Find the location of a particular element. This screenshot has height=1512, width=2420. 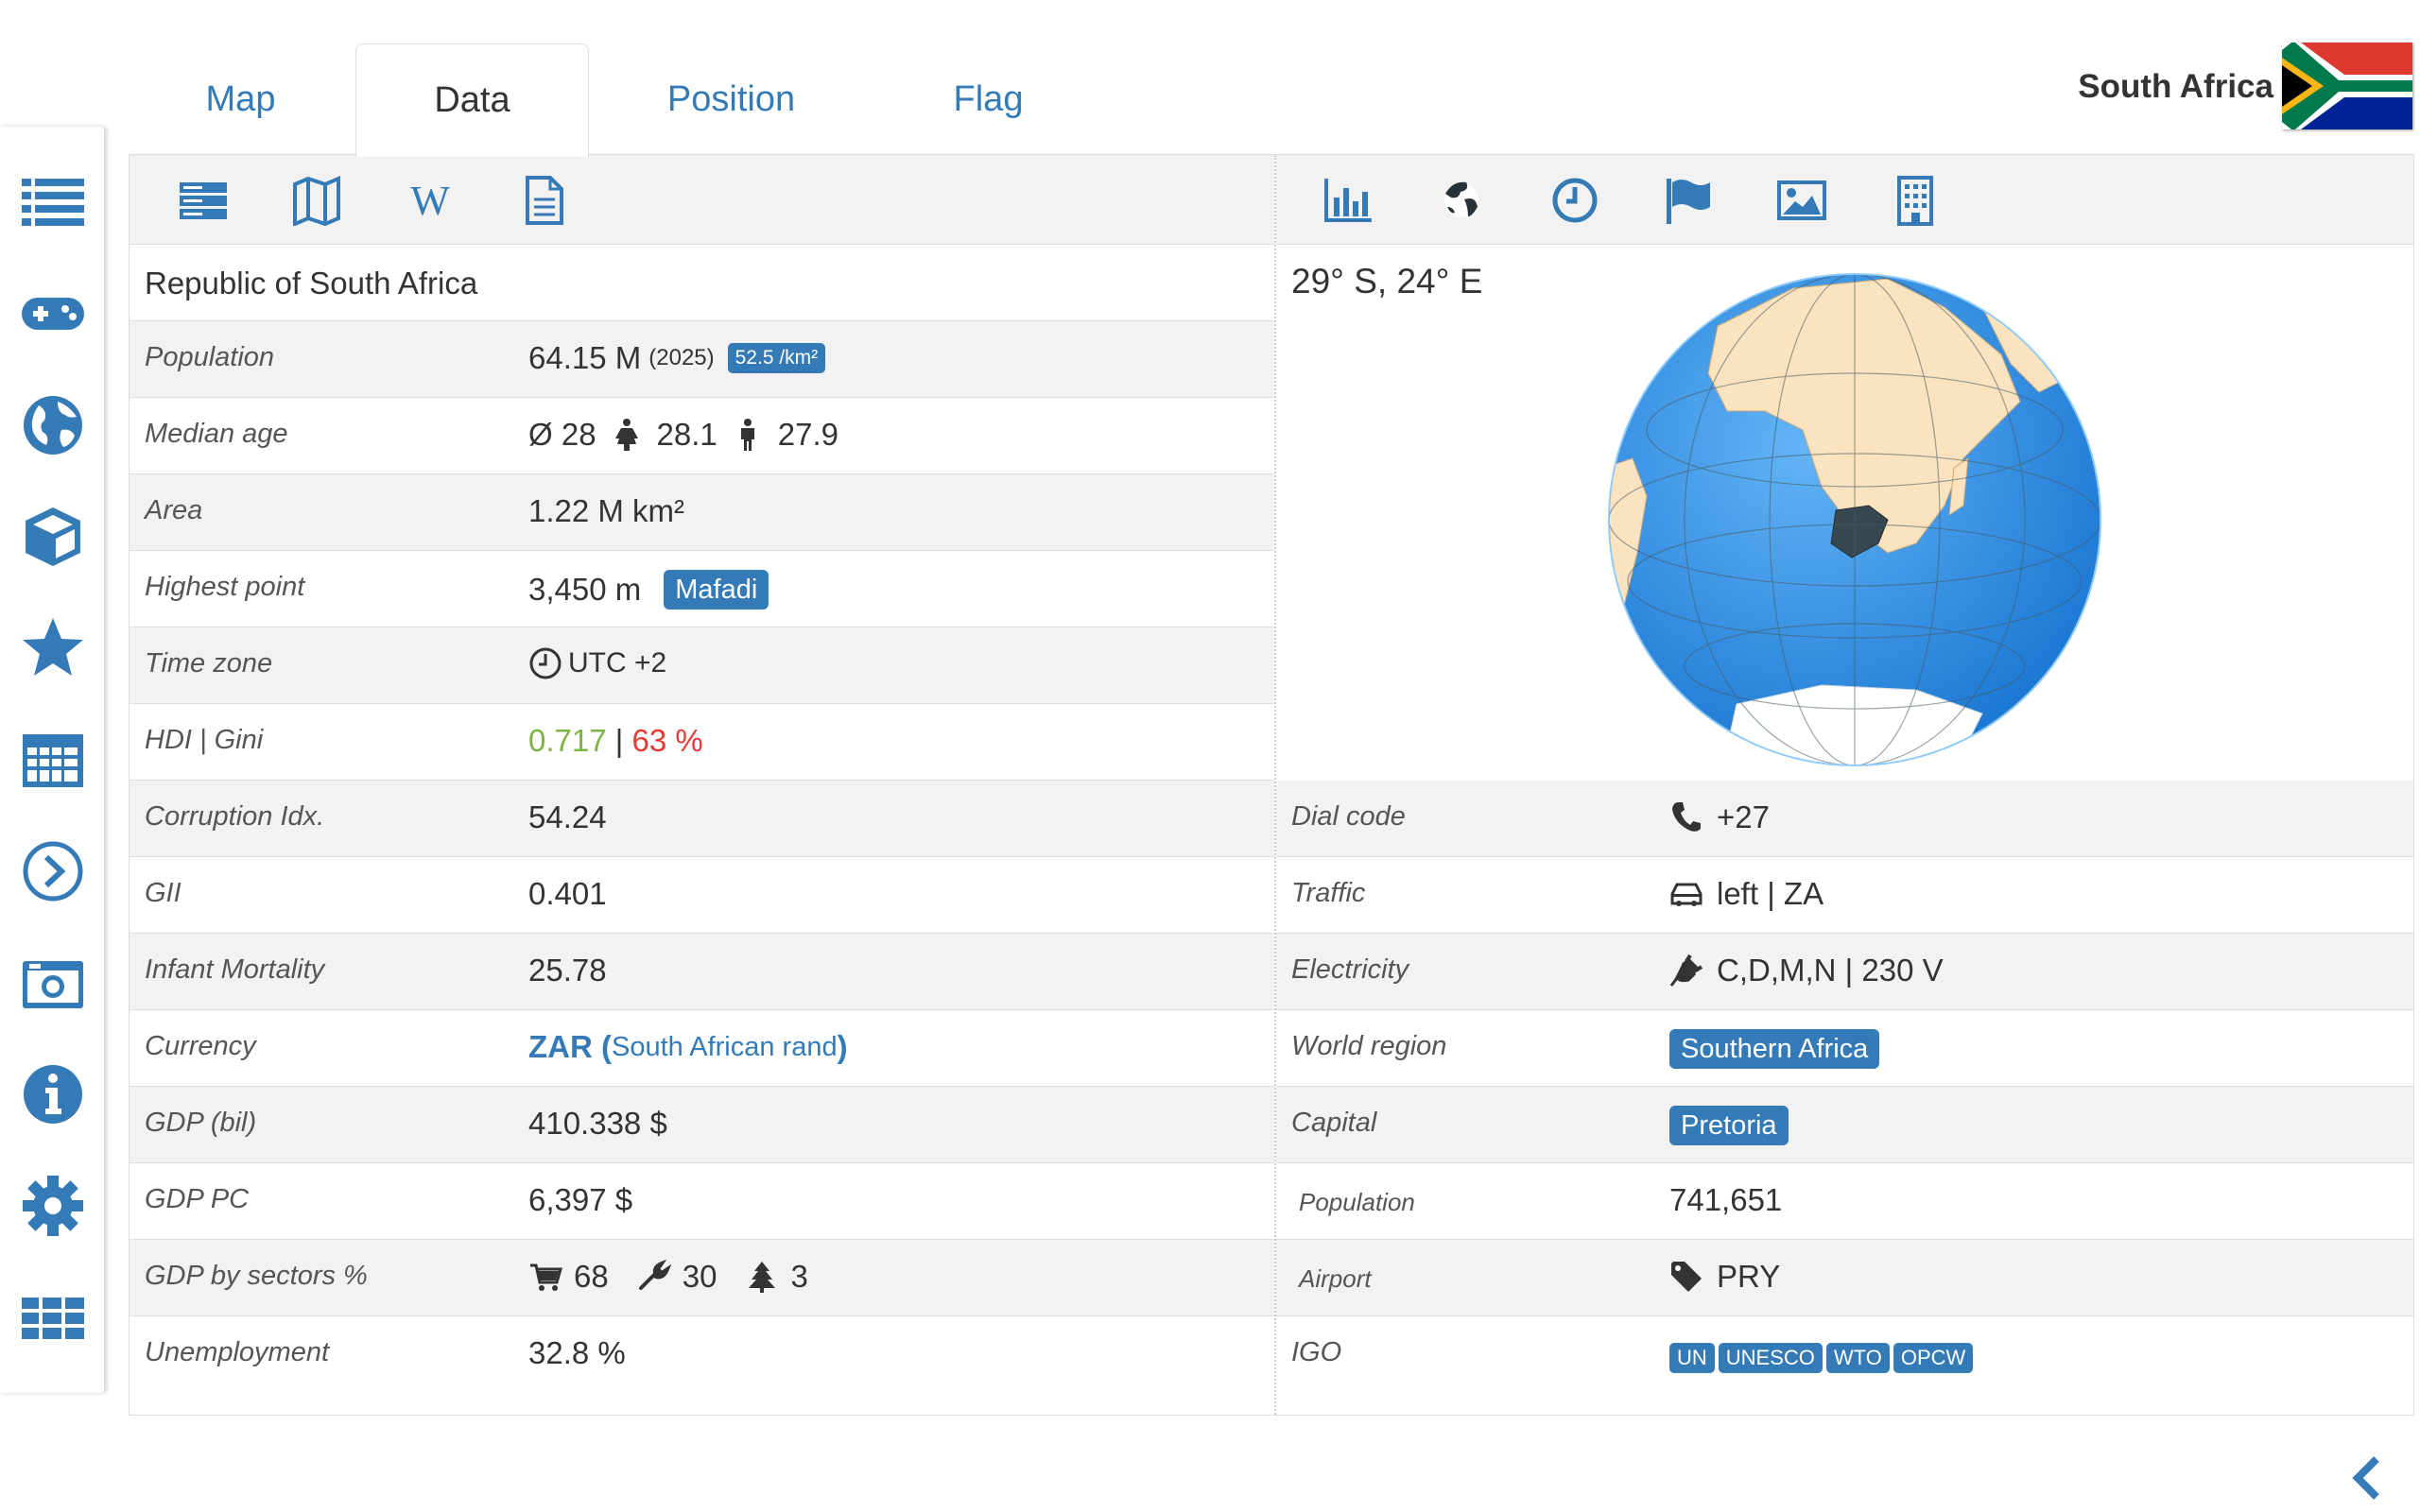

hdi-value: 0.717 is located at coordinates (568, 740).